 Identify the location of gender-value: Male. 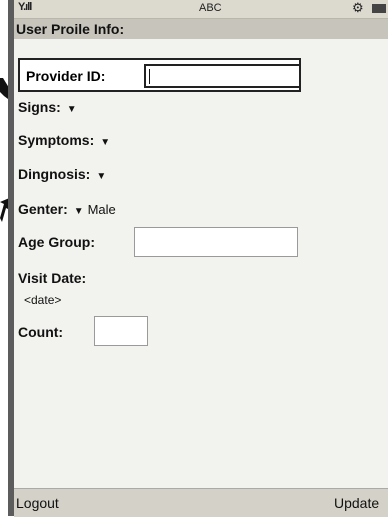
(101, 209).